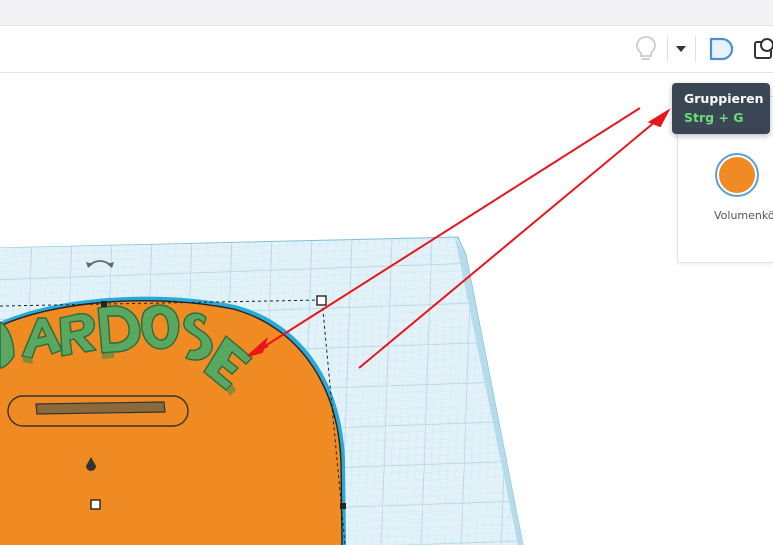 Image resolution: width=773 pixels, height=545 pixels. I want to click on caret-down-icon, so click(681, 49).